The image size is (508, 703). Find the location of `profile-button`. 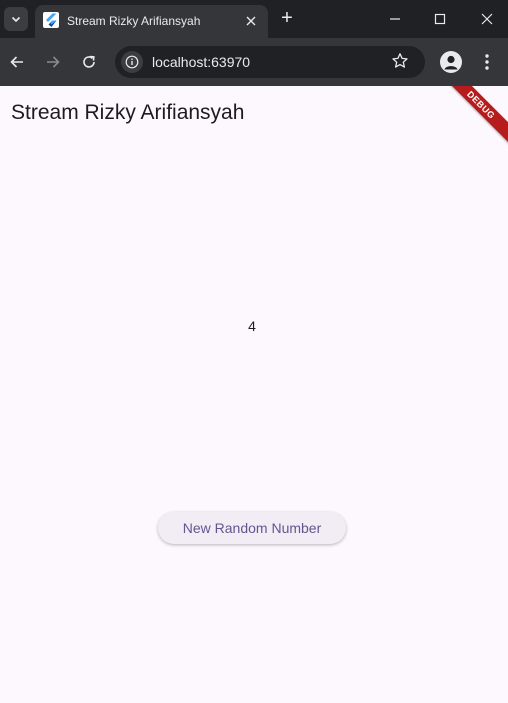

profile-button is located at coordinates (451, 62).